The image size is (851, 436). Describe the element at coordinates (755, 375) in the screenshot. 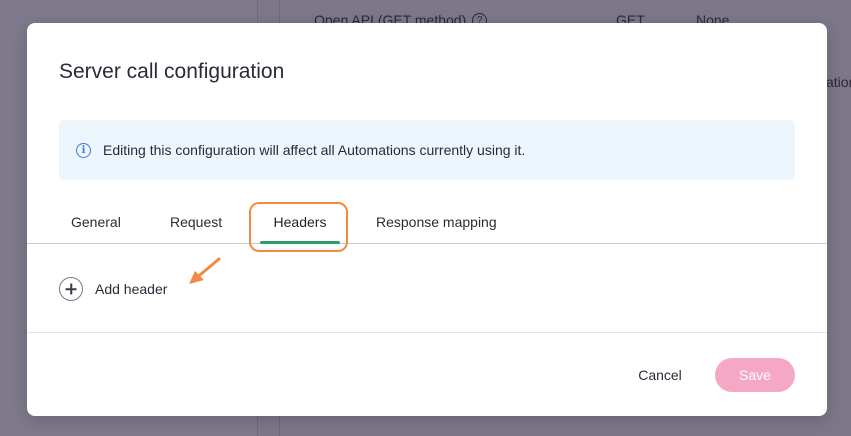

I see `save-button: Save` at that location.